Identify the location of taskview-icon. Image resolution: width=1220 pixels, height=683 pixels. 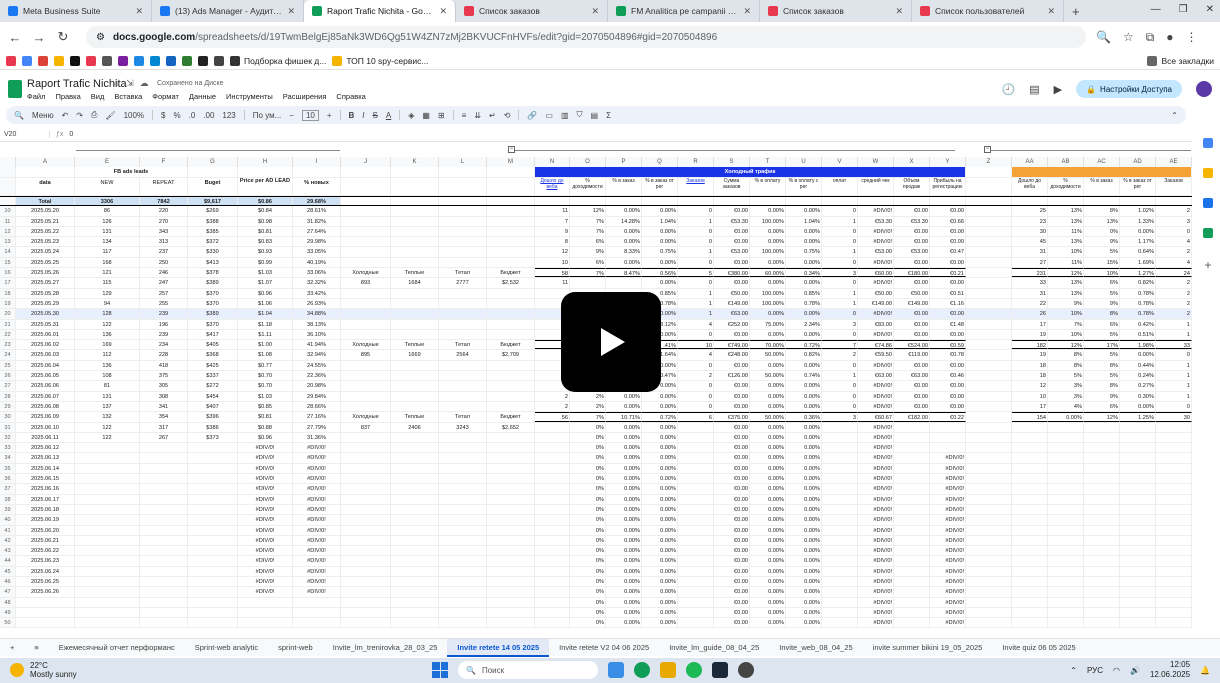
(616, 670).